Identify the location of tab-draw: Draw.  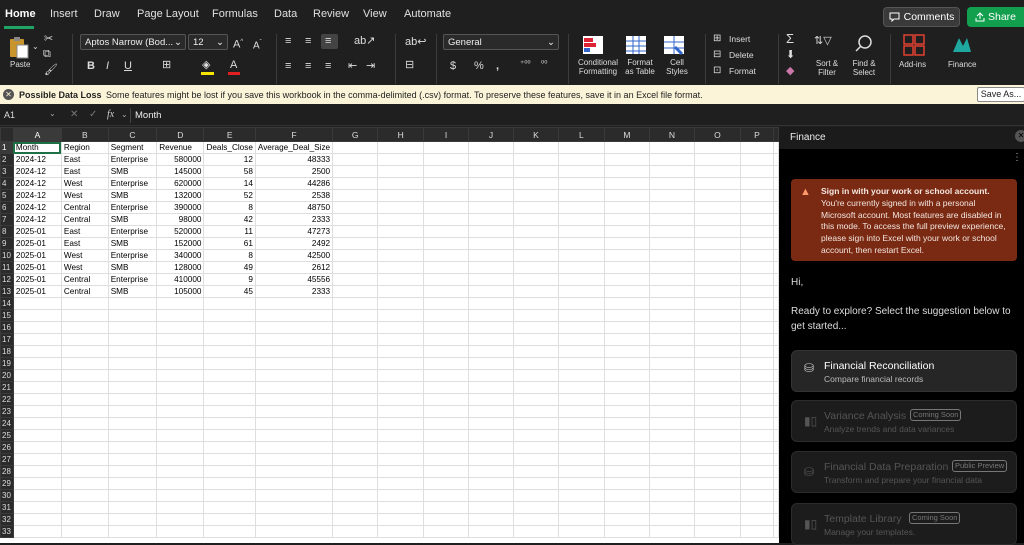
(107, 14).